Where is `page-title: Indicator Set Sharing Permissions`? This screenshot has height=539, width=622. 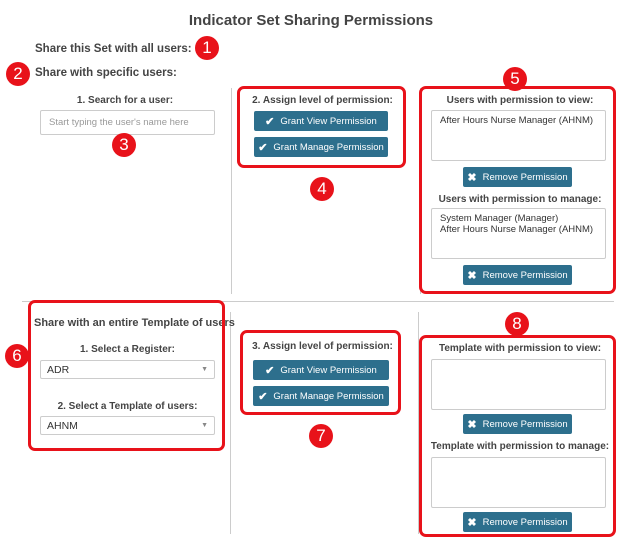 page-title: Indicator Set Sharing Permissions is located at coordinates (311, 20).